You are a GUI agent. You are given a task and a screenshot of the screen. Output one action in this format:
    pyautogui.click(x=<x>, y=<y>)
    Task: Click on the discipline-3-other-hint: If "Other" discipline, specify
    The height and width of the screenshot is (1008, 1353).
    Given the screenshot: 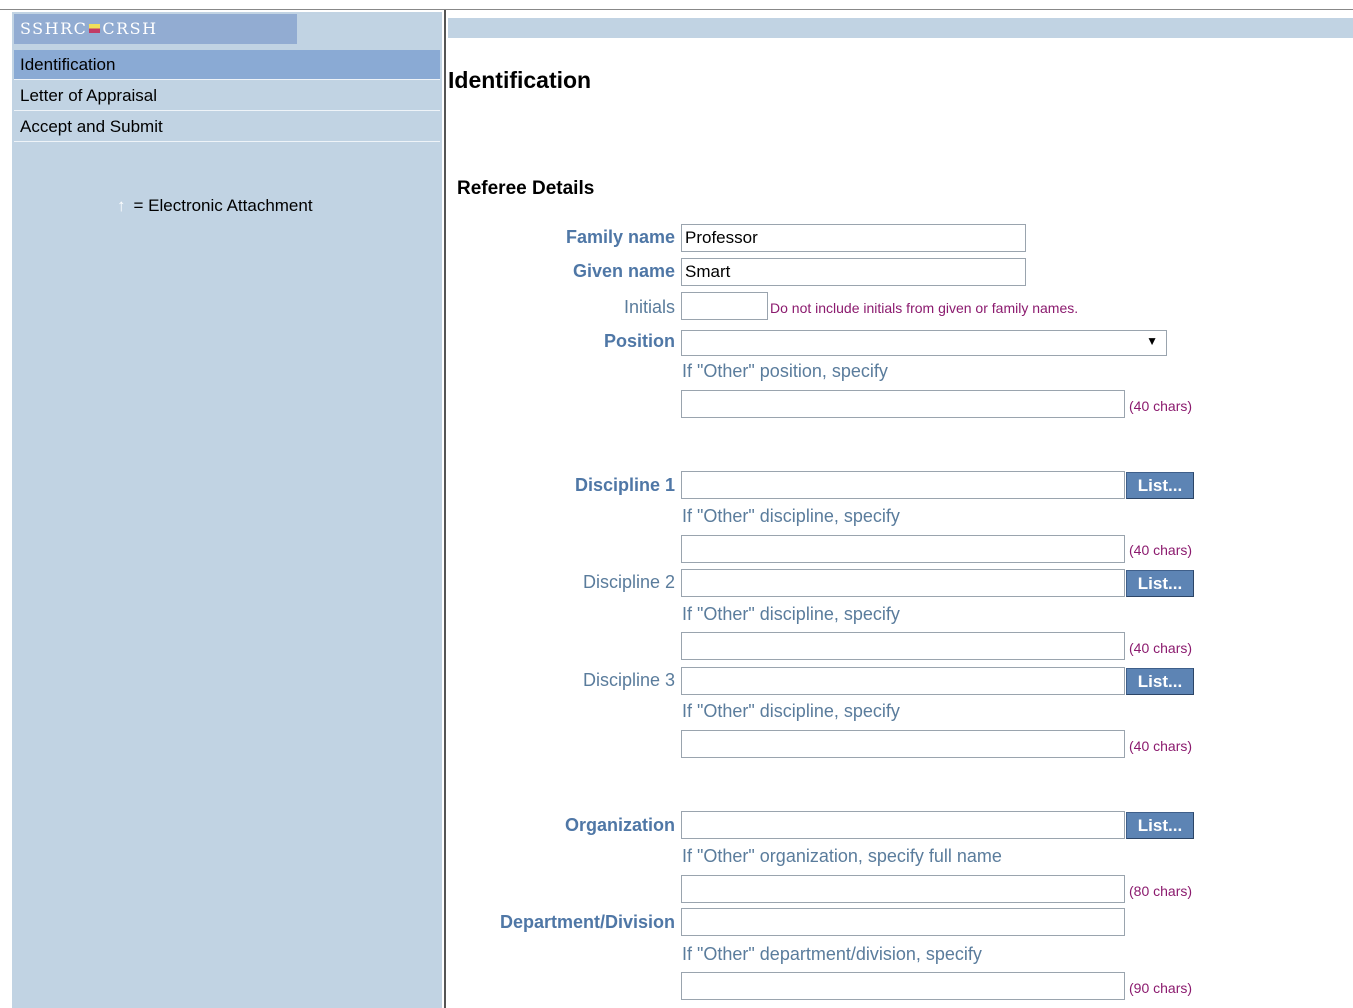 What is the action you would take?
    pyautogui.click(x=791, y=711)
    